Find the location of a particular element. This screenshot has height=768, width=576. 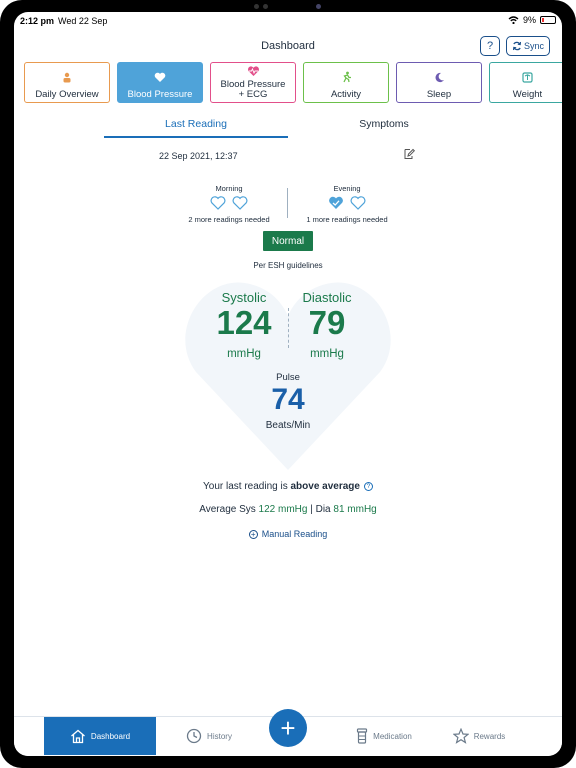

pulse-label: Pulse is located at coordinates (288, 377).